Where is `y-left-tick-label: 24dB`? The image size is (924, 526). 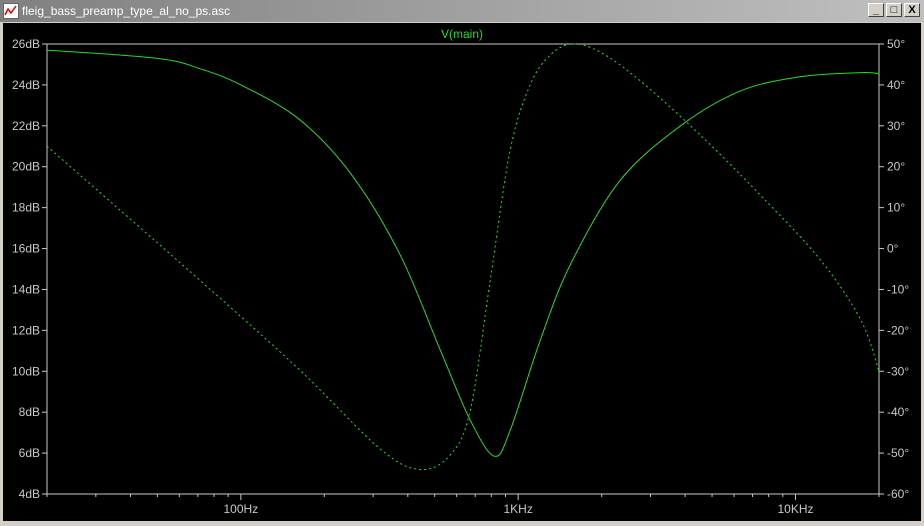 y-left-tick-label: 24dB is located at coordinates (26, 85).